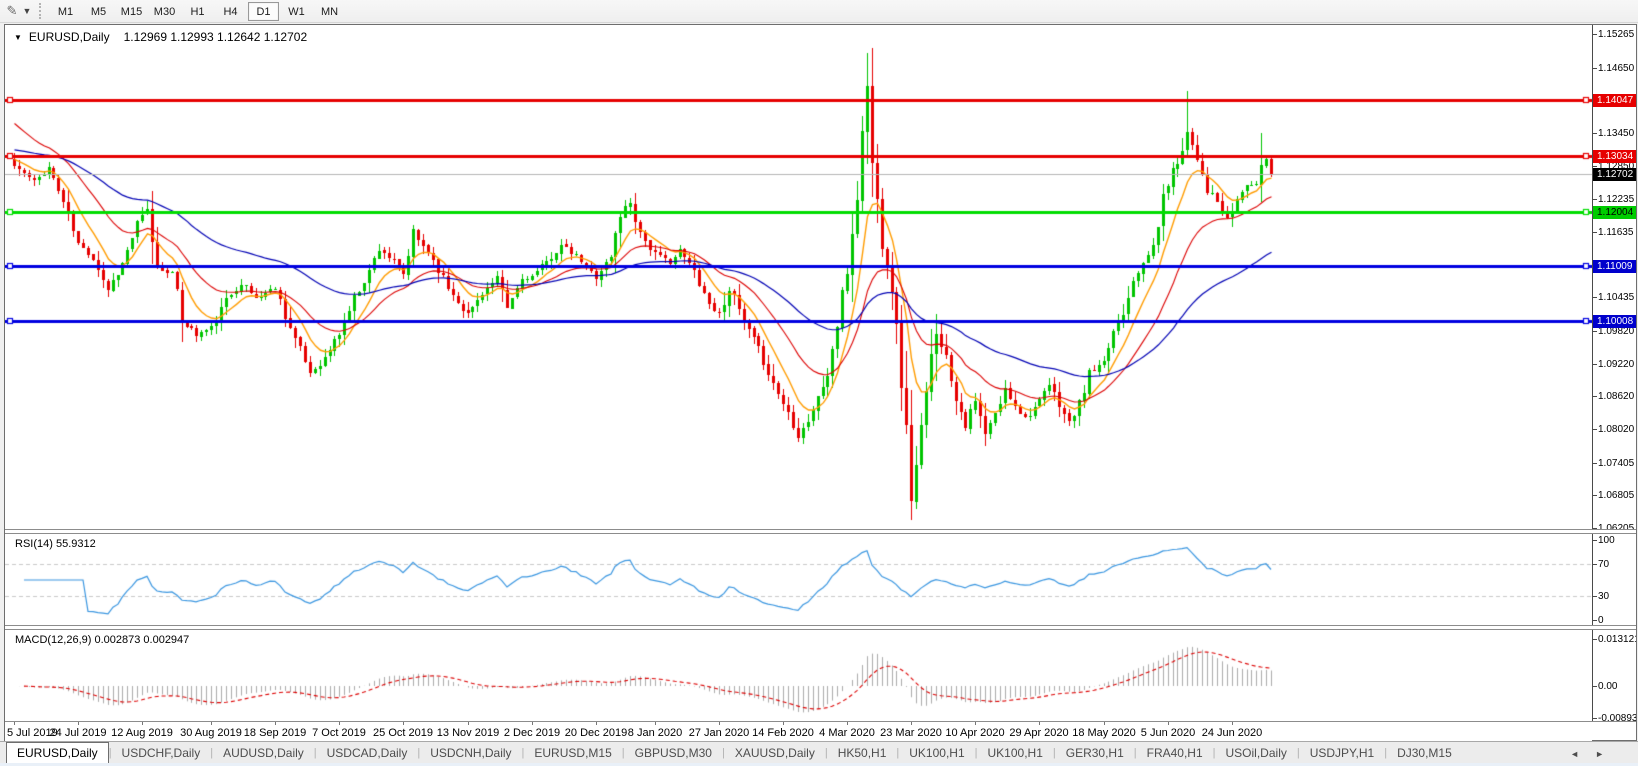  What do you see at coordinates (673, 753) in the screenshot?
I see `chart-tab-gbpusd-m30: GBPUSD,M30` at bounding box center [673, 753].